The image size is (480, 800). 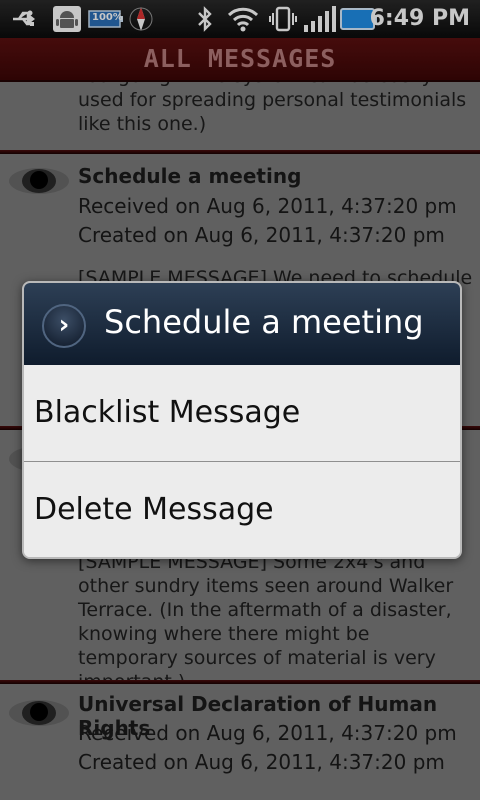 What do you see at coordinates (167, 412) in the screenshot?
I see `option-label: Blacklist Message` at bounding box center [167, 412].